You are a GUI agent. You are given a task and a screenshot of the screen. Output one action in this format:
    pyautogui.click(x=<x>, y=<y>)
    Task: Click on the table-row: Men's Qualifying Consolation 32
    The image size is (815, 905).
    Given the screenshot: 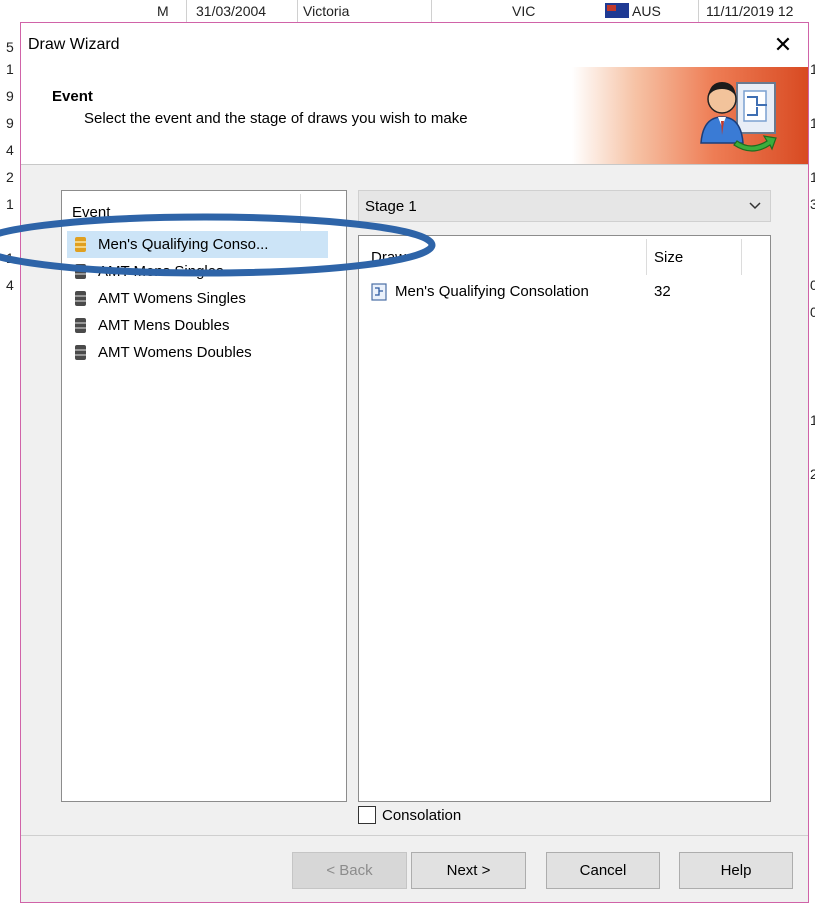 What is the action you would take?
    pyautogui.click(x=564, y=292)
    